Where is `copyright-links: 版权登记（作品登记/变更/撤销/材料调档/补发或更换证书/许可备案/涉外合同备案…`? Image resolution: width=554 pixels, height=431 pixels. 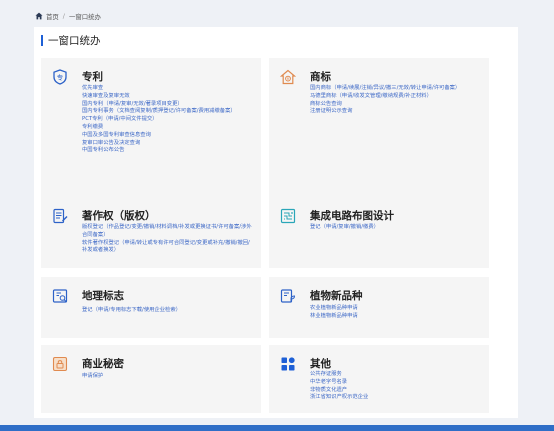
copyright-links: 版权登记（作品登记/变更/撤销/材料调档/补发或更换证书/许可备案/涉外合同备案… is located at coordinates (168, 239).